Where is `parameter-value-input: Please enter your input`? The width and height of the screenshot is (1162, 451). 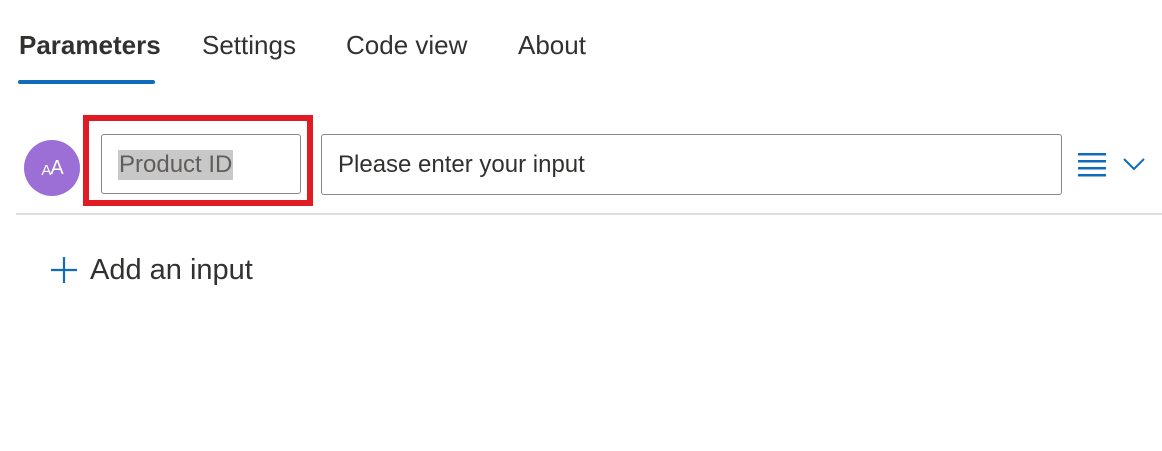
parameter-value-input: Please enter your input is located at coordinates (691, 164).